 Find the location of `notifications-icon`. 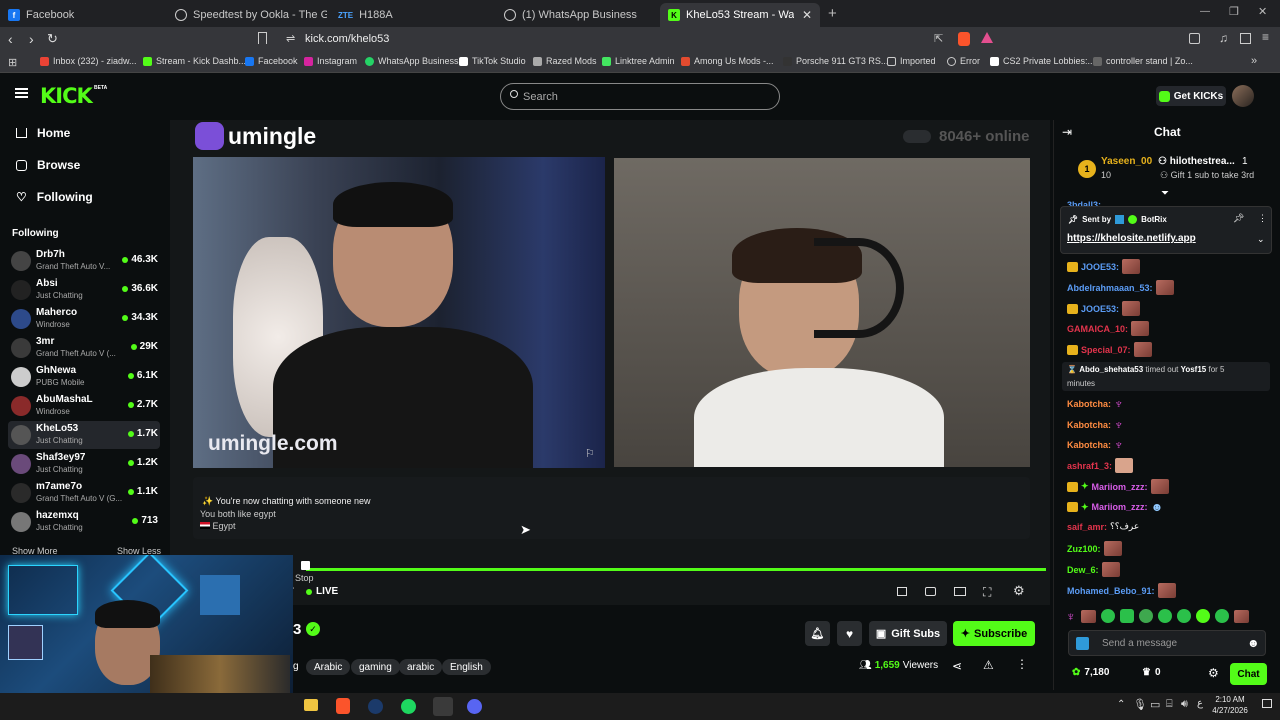

notifications-icon is located at coordinates (1267, 703).